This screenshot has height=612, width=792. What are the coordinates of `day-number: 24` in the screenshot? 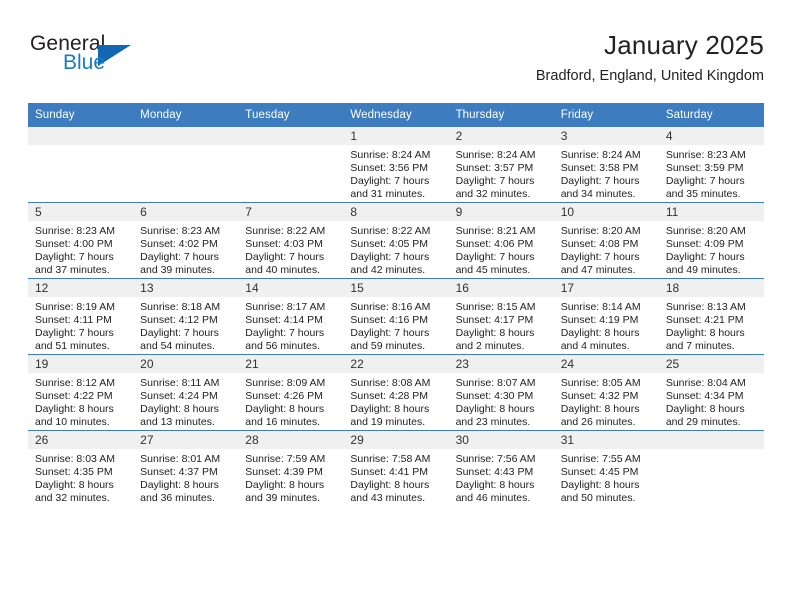 It's located at (606, 364).